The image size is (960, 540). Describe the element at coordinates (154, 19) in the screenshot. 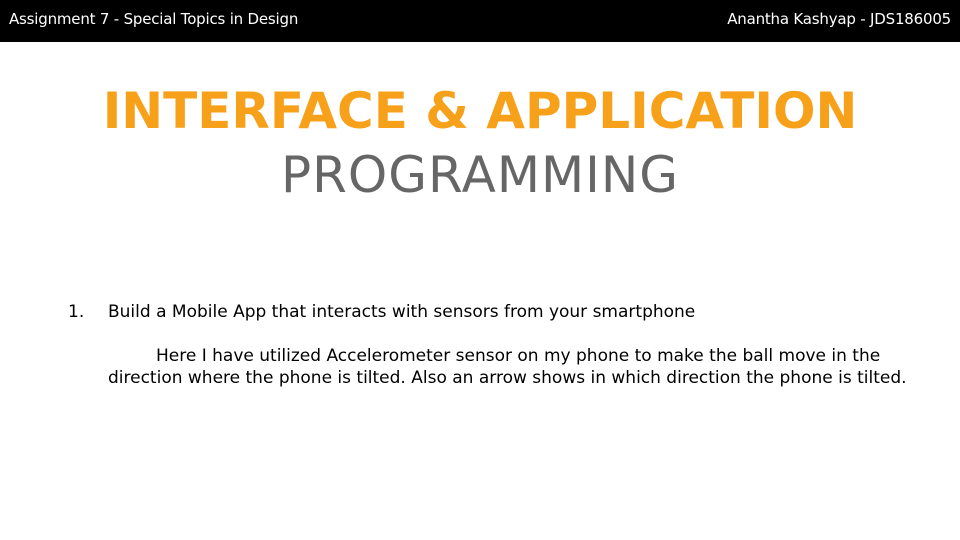

I see `assignment-title: Assignment 7 - Special Topics in Design` at that location.